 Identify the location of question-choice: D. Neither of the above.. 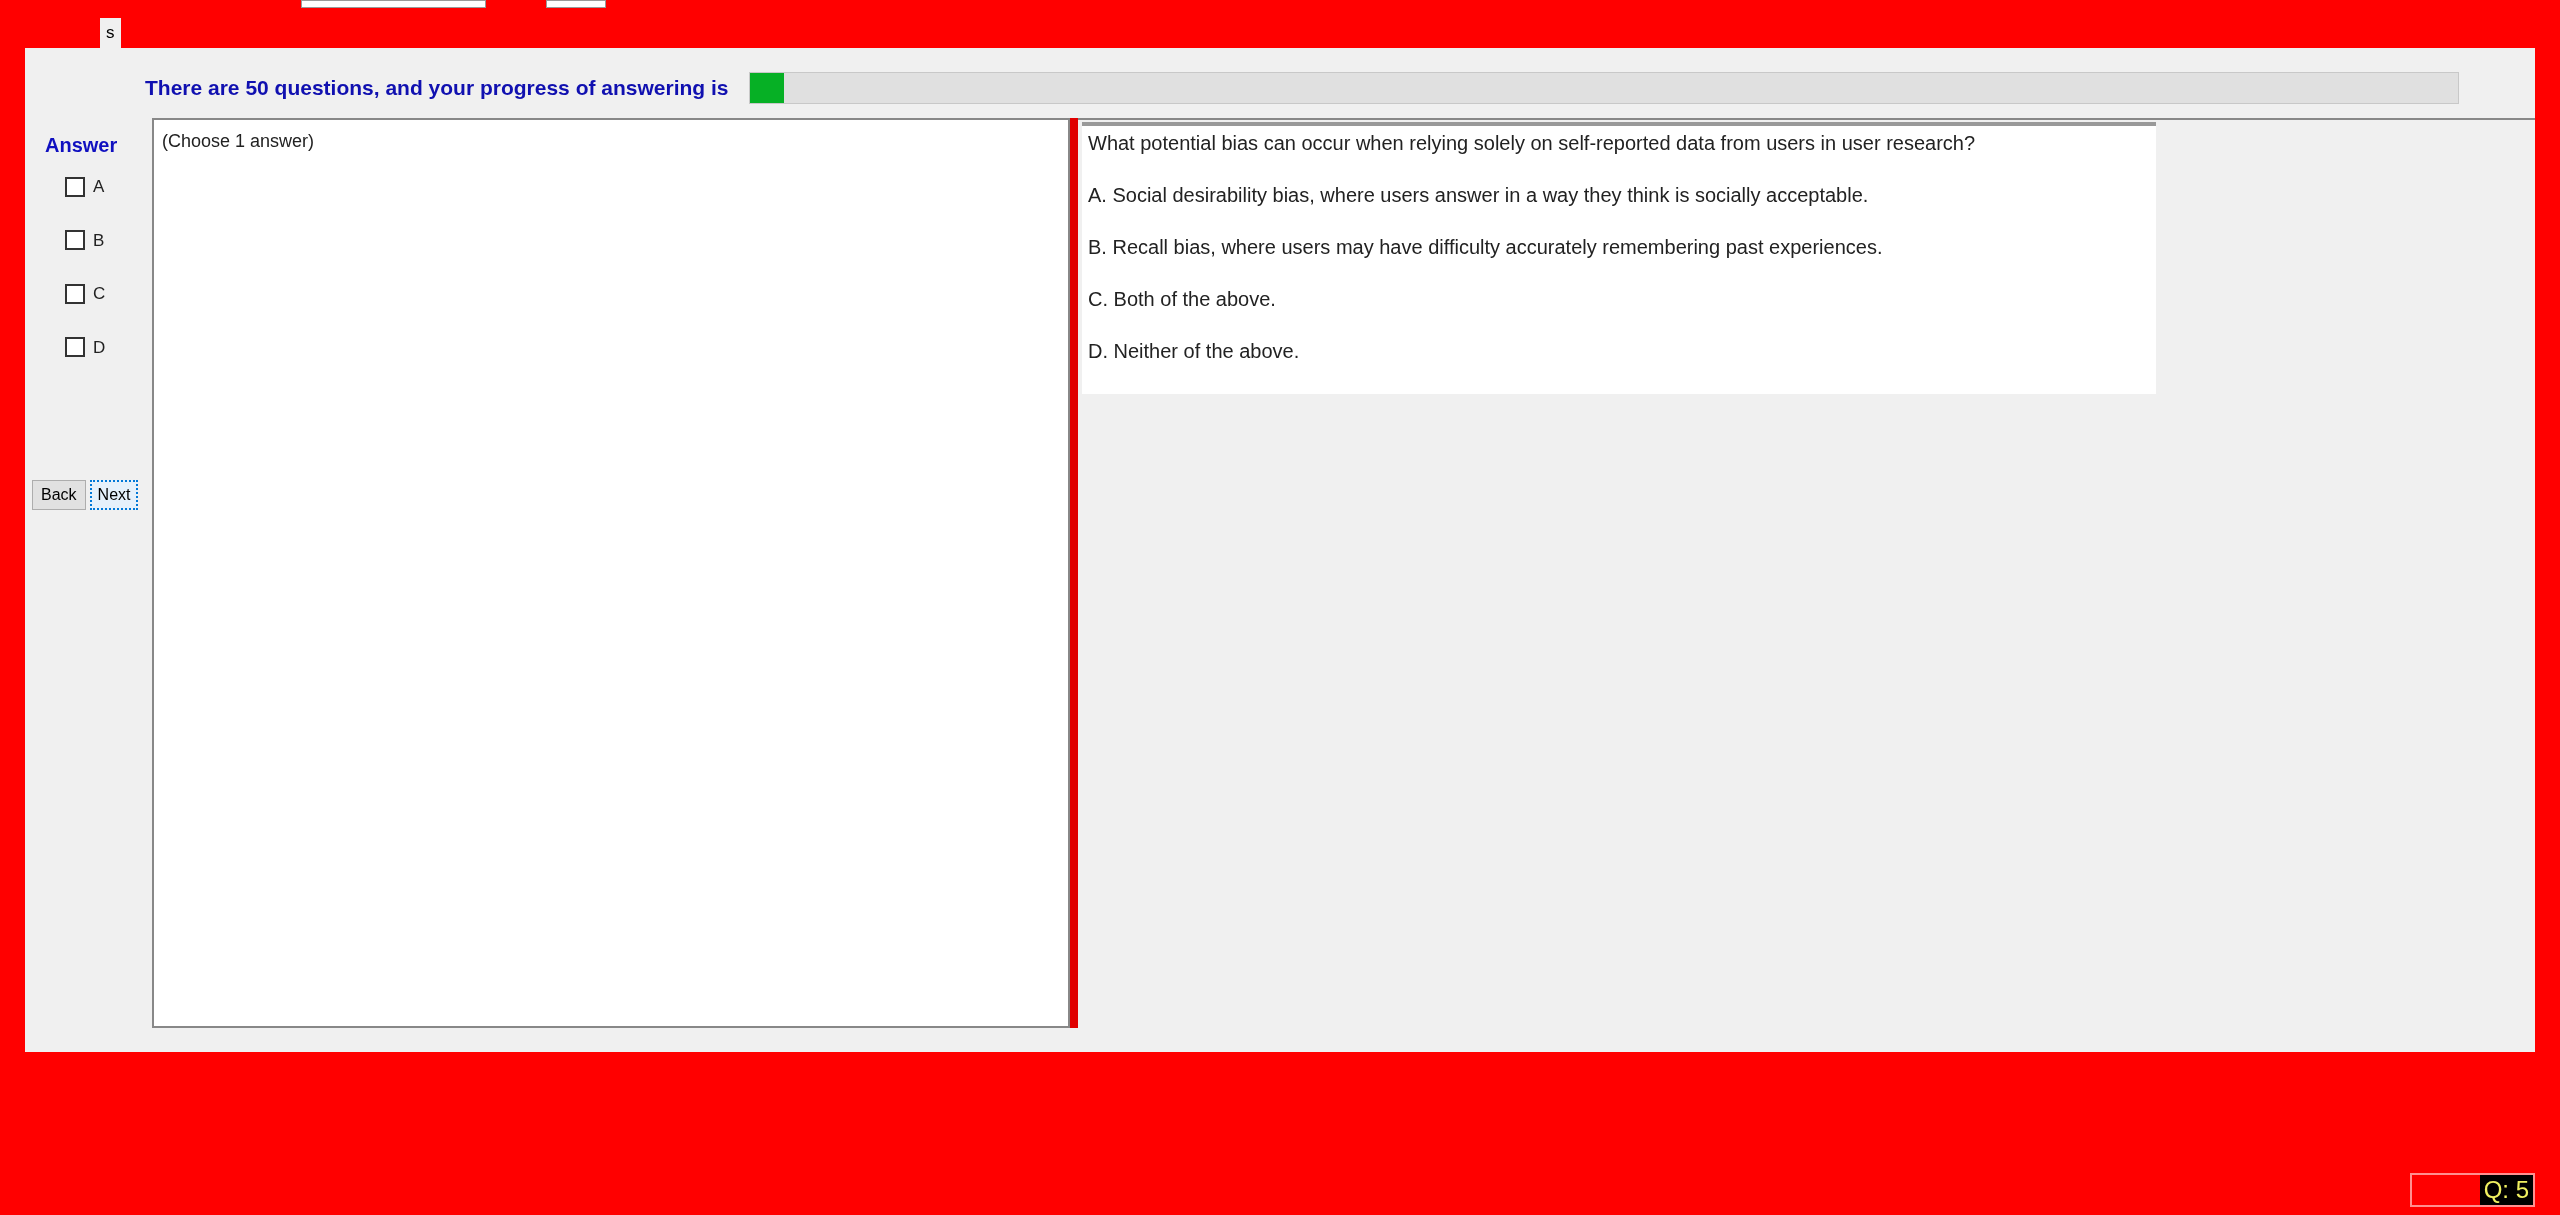
(1194, 351).